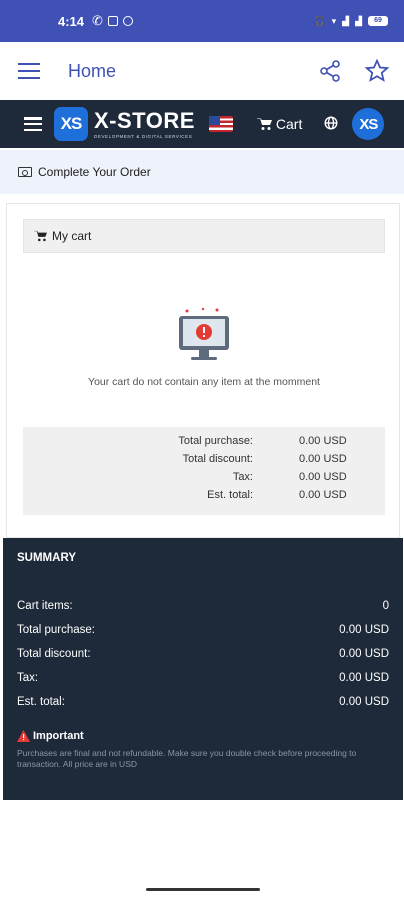 The width and height of the screenshot is (404, 900). What do you see at coordinates (45, 606) in the screenshot?
I see `summary-label: Cart items:` at bounding box center [45, 606].